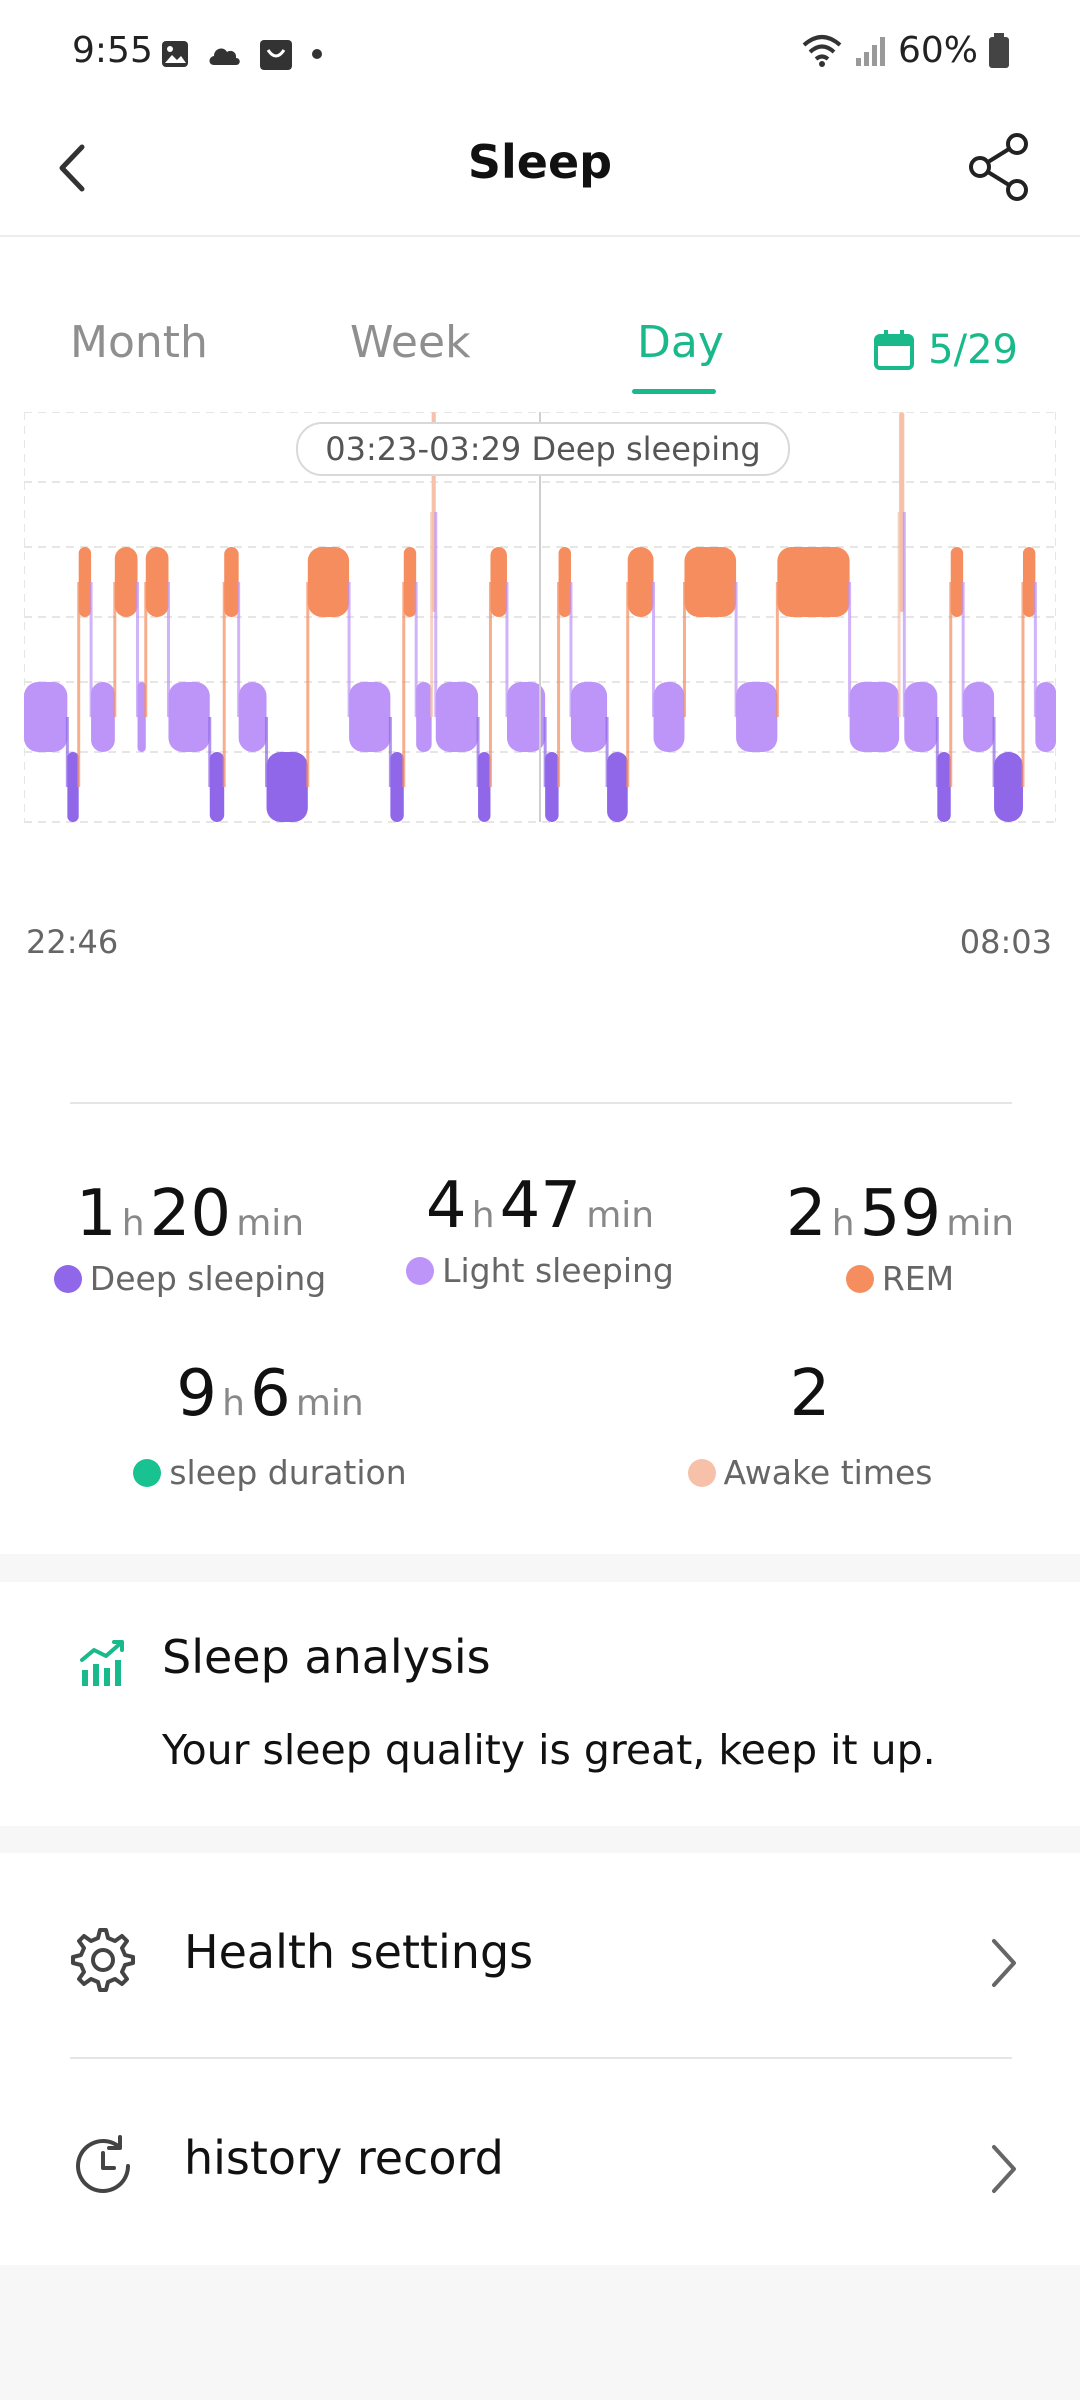 Image resolution: width=1080 pixels, height=2400 pixels. What do you see at coordinates (620, 1215) in the screenshot?
I see `stat-light-minutes-unit: min` at bounding box center [620, 1215].